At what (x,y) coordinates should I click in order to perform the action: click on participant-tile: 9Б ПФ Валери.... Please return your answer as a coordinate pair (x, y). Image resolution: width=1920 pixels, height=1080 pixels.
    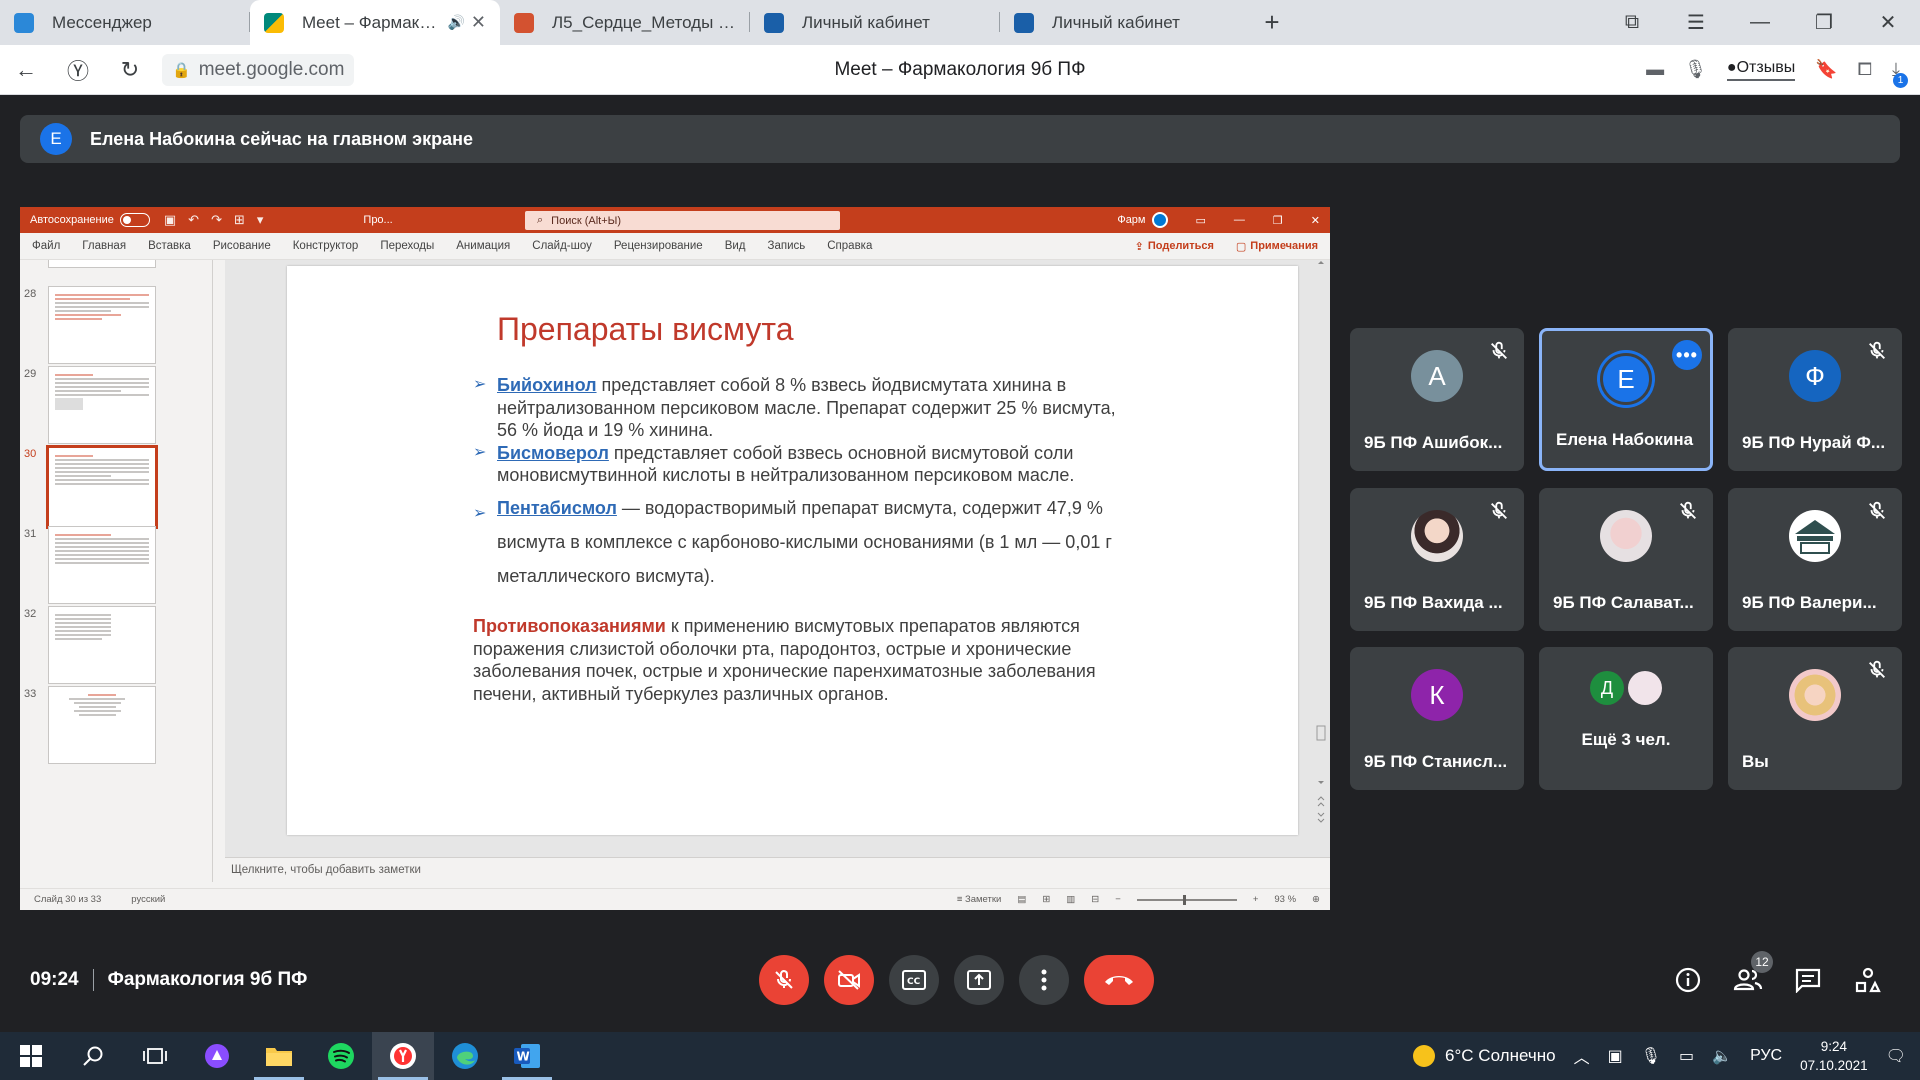
    Looking at the image, I should click on (1815, 559).